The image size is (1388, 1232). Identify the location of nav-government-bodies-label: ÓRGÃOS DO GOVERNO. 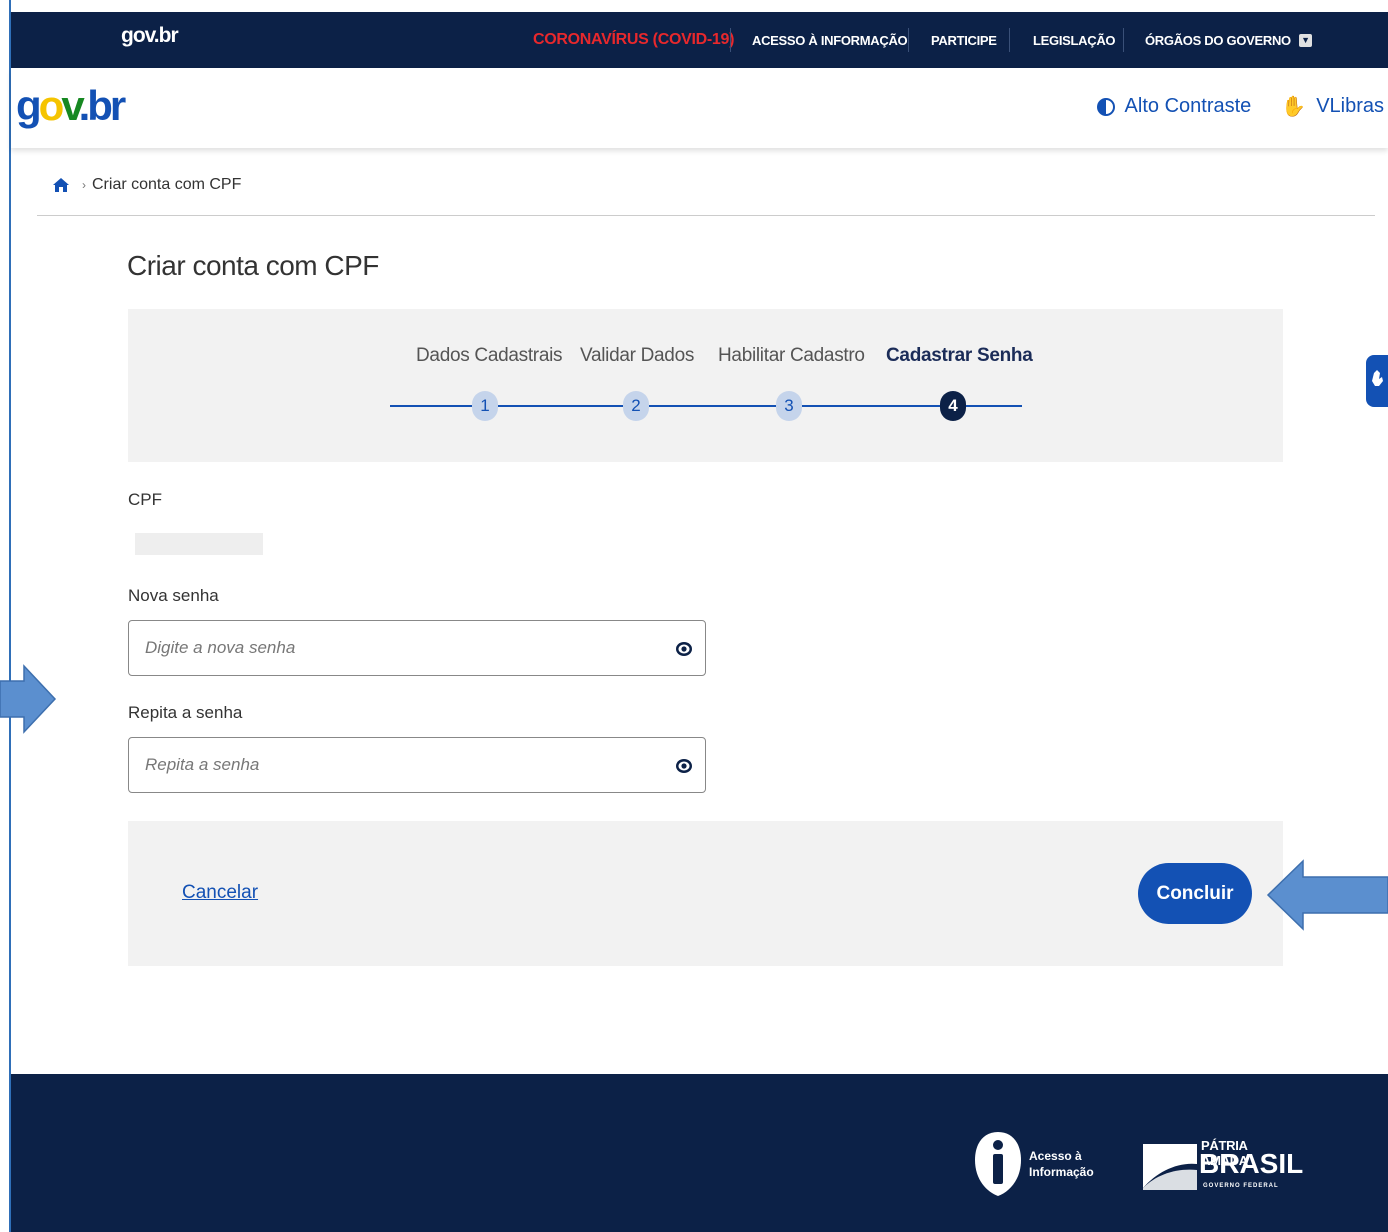
(1218, 40).